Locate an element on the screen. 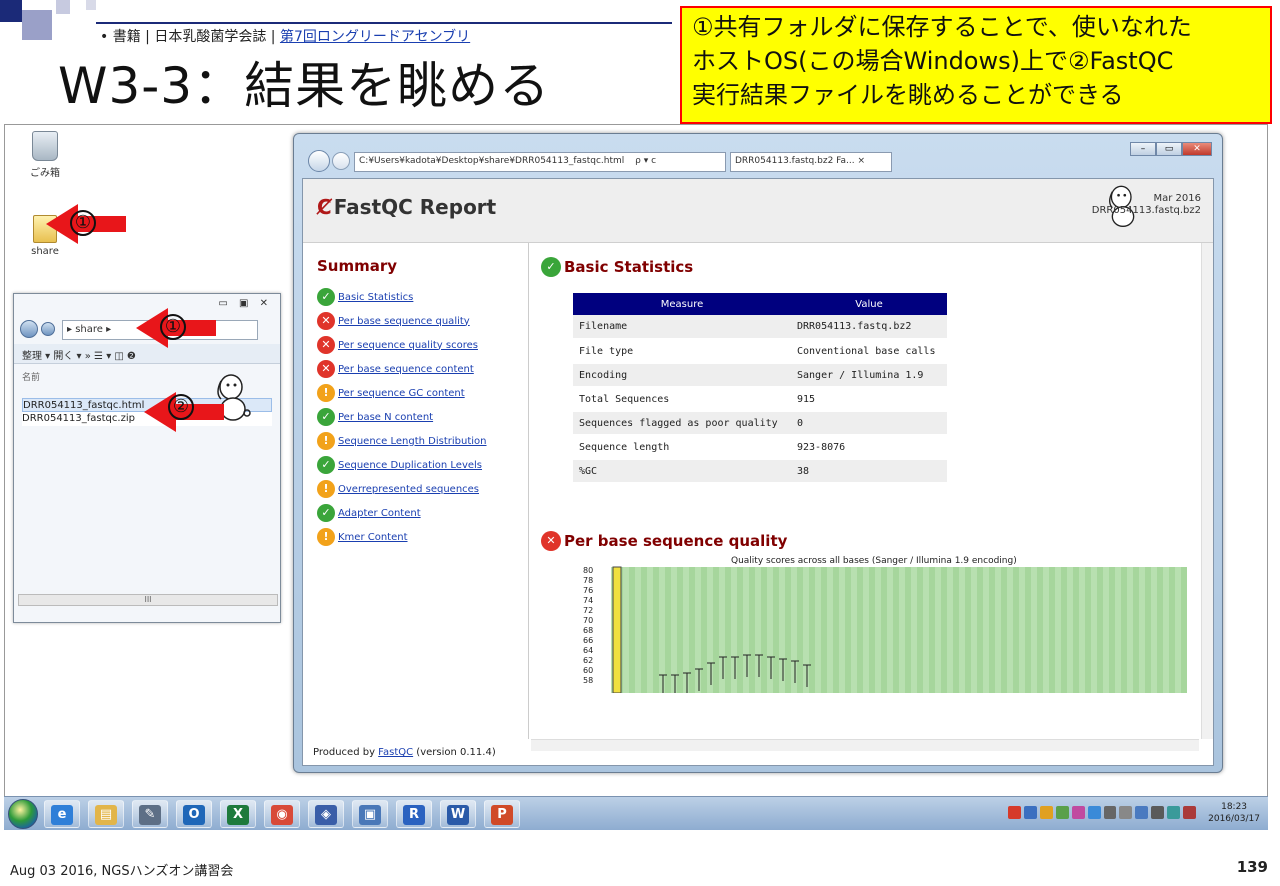 This screenshot has width=1280, height=886. module-link: Per sequence quality scores is located at coordinates (408, 345).